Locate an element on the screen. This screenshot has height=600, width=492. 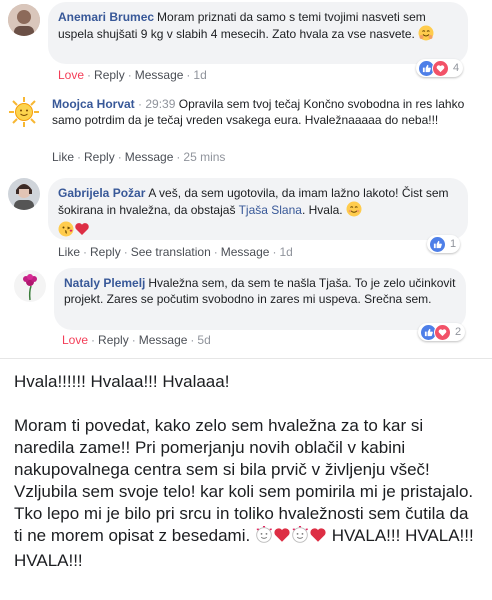
comment-actions: Love · Reply · Message · 1d is located at coordinates (132, 75).